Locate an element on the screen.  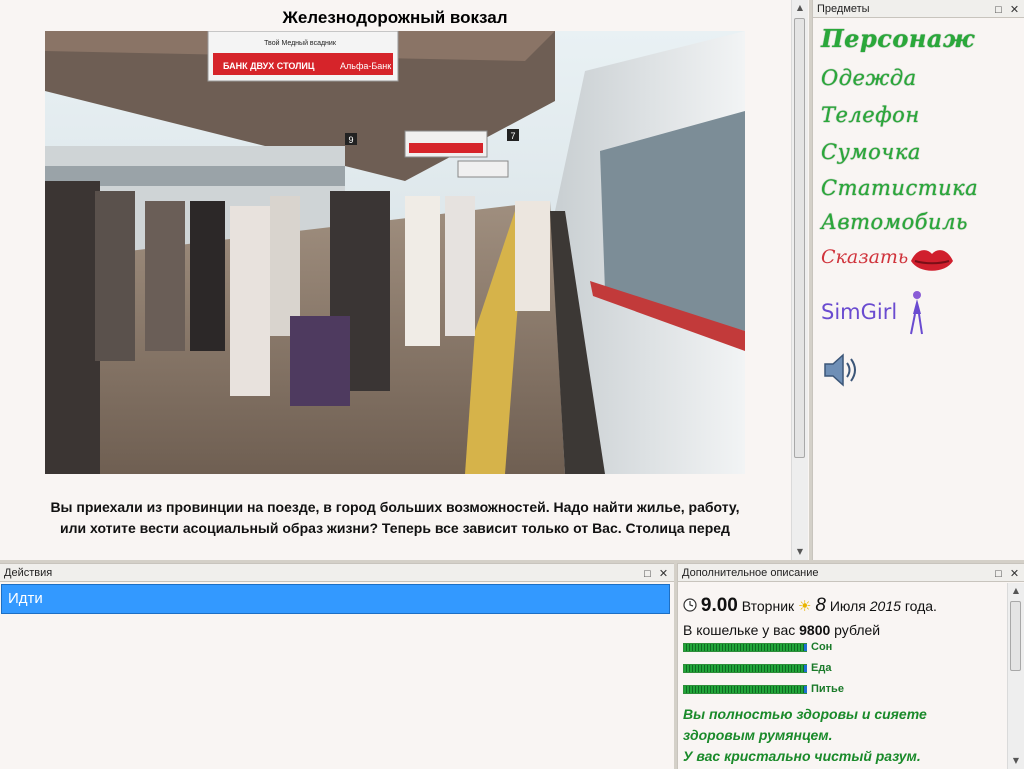
item-clothes: Одежда is located at coordinates (869, 78).